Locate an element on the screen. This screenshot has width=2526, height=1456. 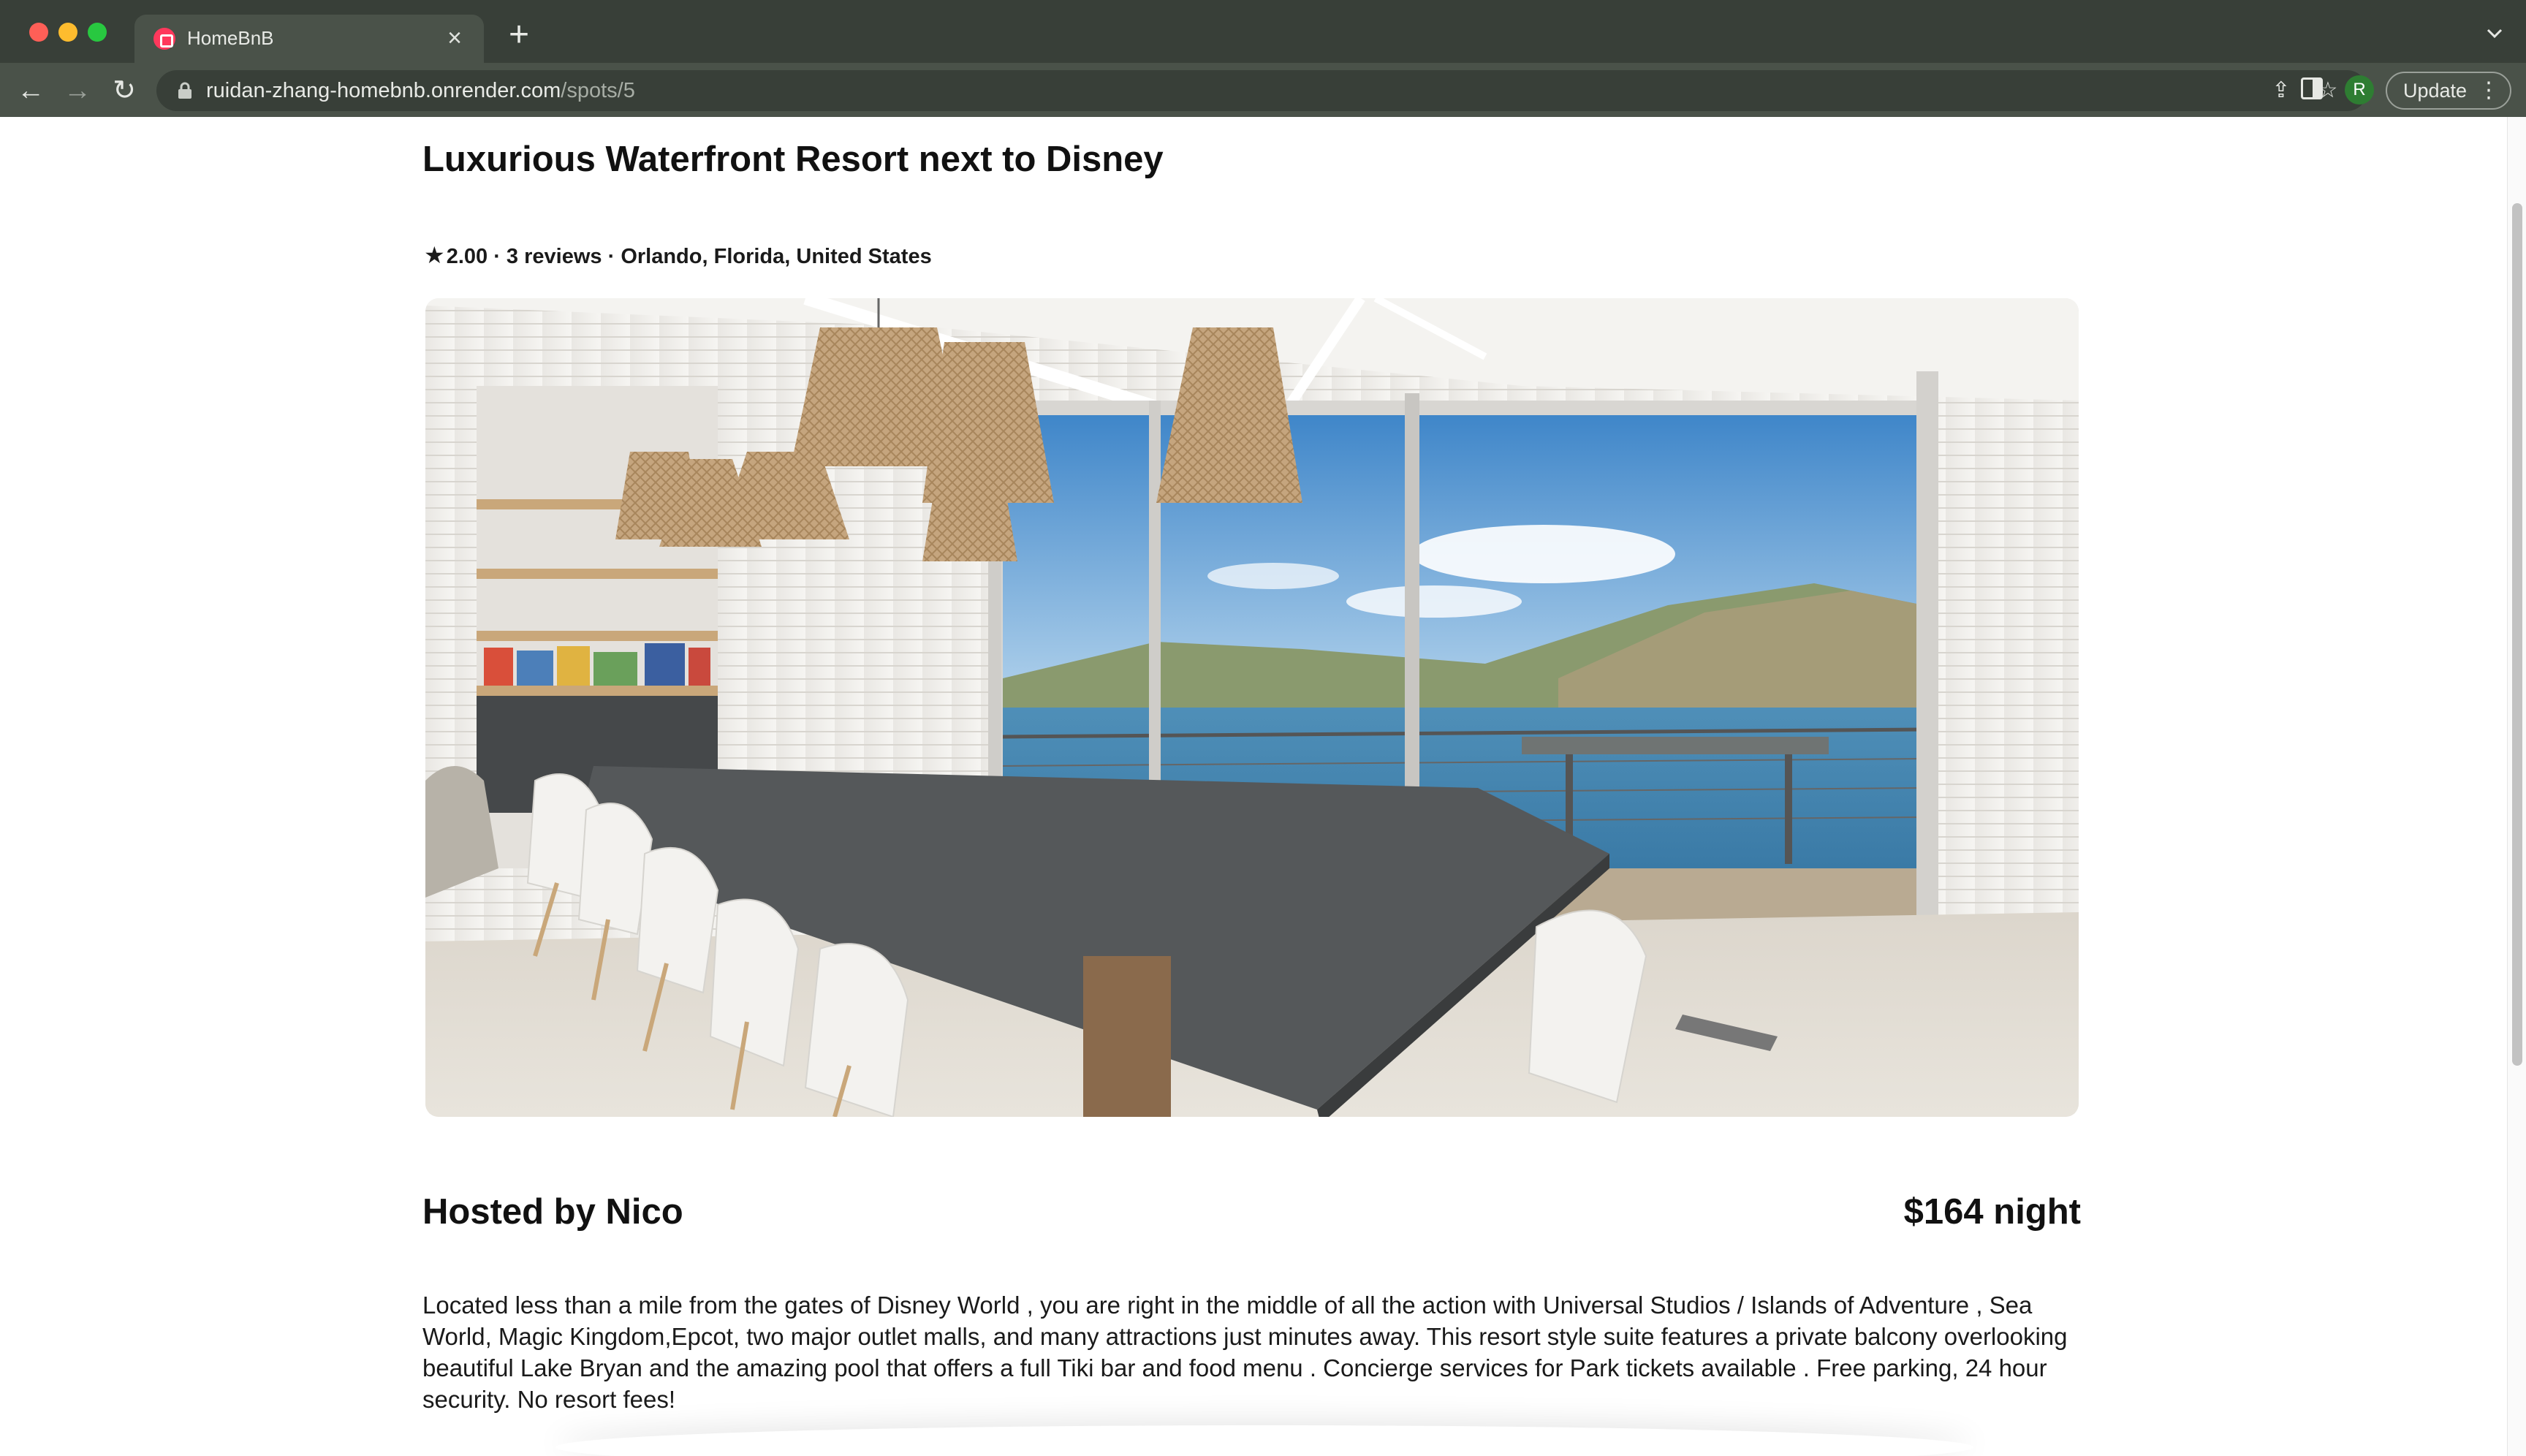
spot-location: Orlando, Florida, United States is located at coordinates (776, 256).